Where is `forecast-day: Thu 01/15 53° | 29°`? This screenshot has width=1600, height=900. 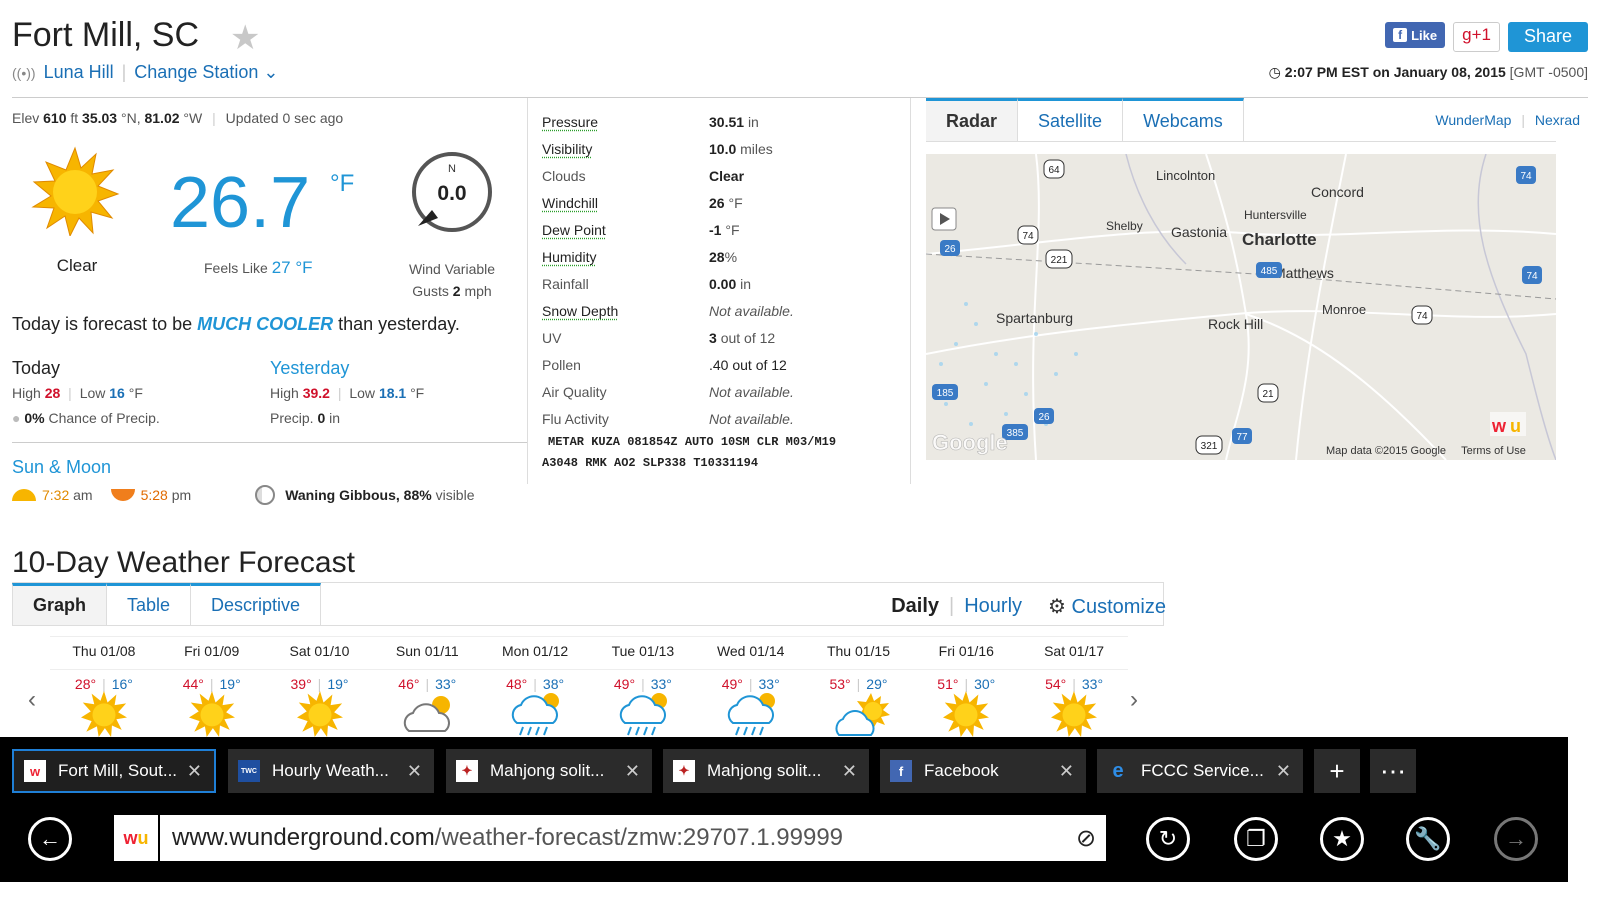
forecast-day: Thu 01/15 53° | 29° is located at coordinates (858, 686).